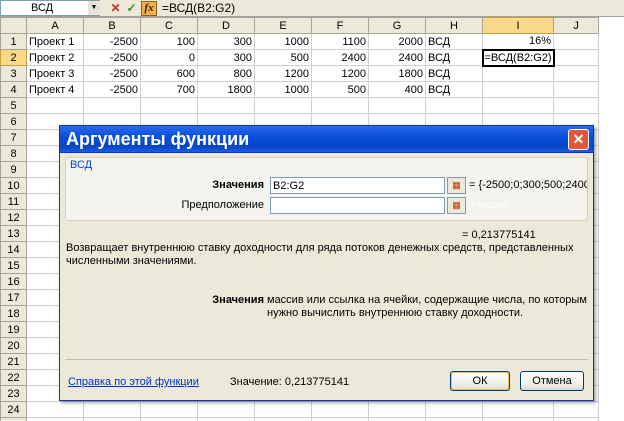 Image resolution: width=624 pixels, height=421 pixels. What do you see at coordinates (283, 57) in the screenshot?
I see `cell-e2: 500` at bounding box center [283, 57].